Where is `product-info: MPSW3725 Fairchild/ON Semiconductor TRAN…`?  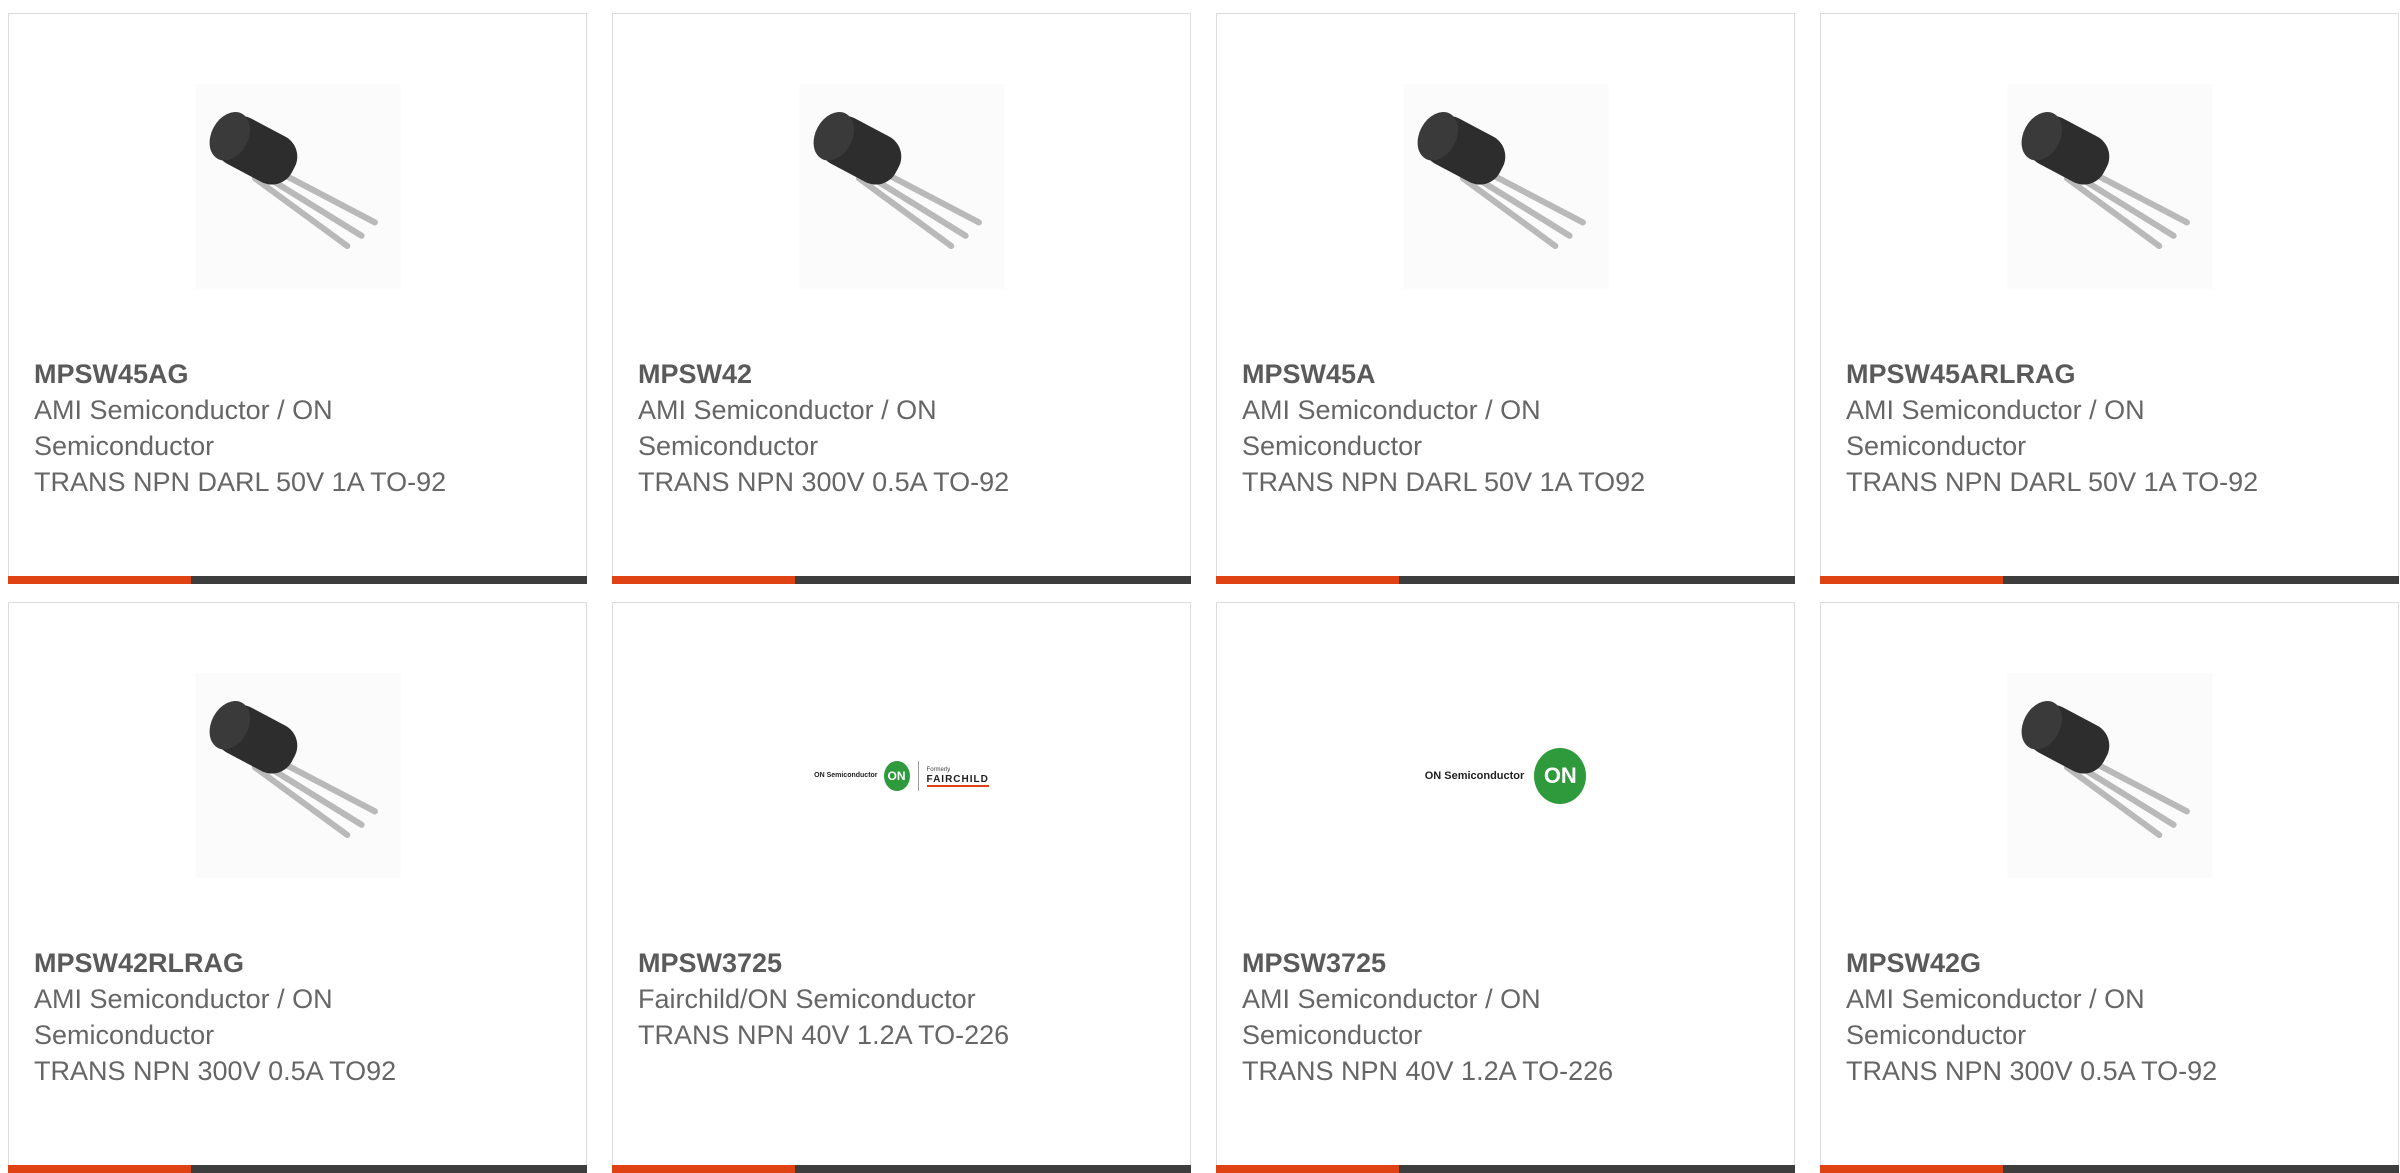 product-info: MPSW3725 Fairchild/ON Semiconductor TRAN… is located at coordinates (848, 999).